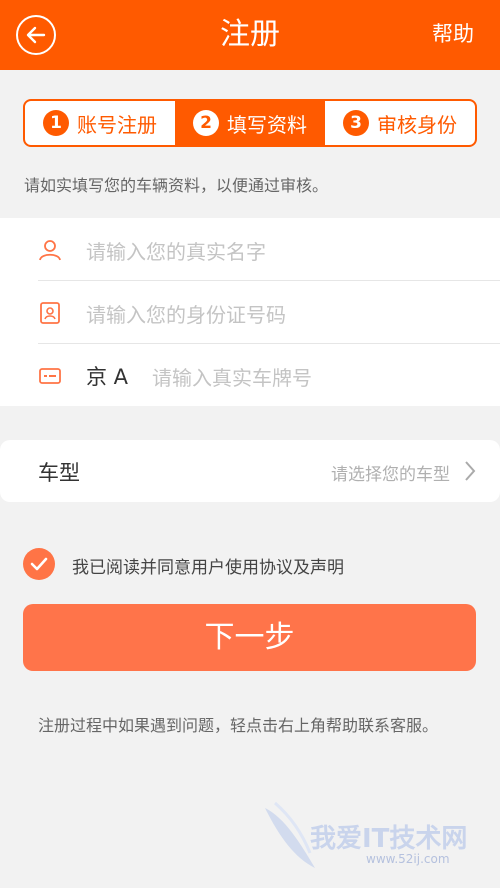 This screenshot has width=500, height=888. I want to click on instruction-text: 请如实填写您的车辆资料，以便通过审核。, so click(176, 185).